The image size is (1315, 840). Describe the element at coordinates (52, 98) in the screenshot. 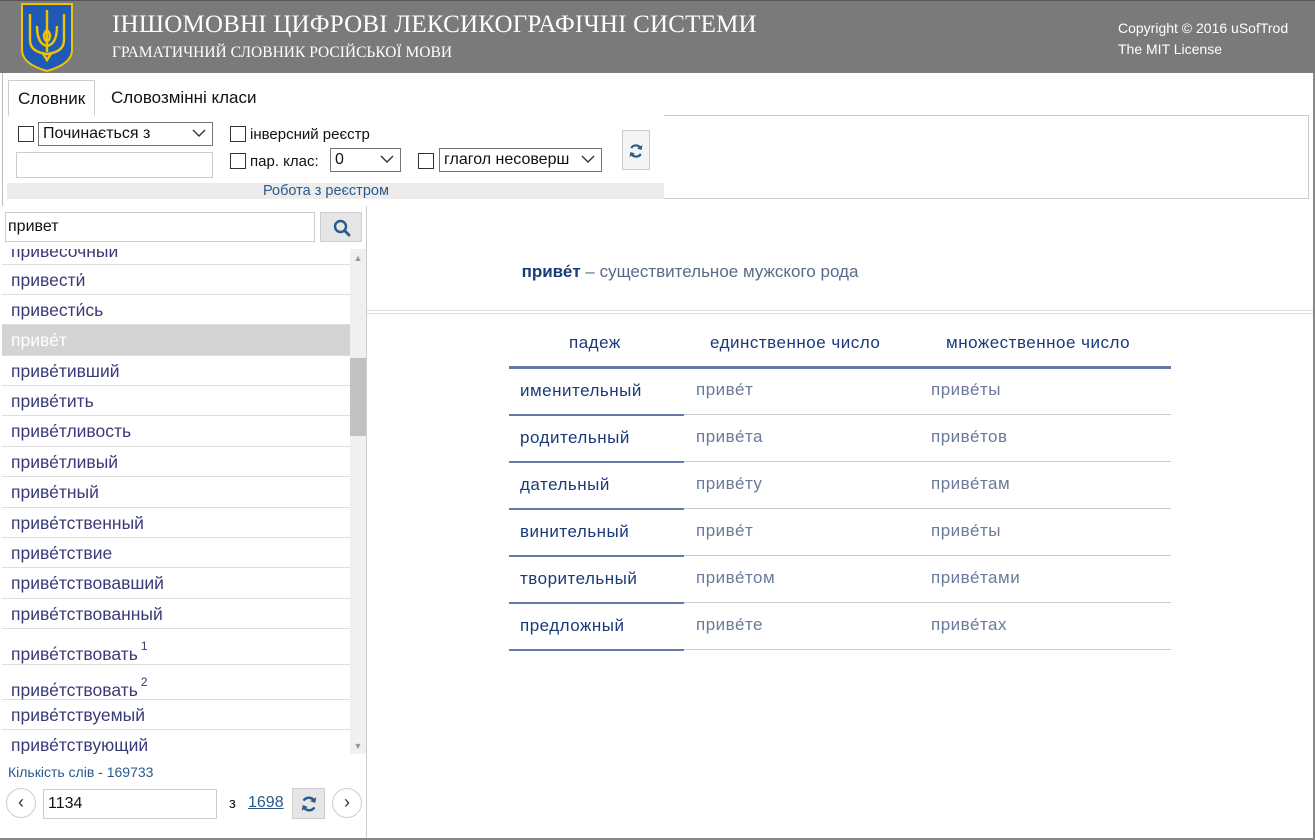

I see `tab-dictionary: Словник` at that location.